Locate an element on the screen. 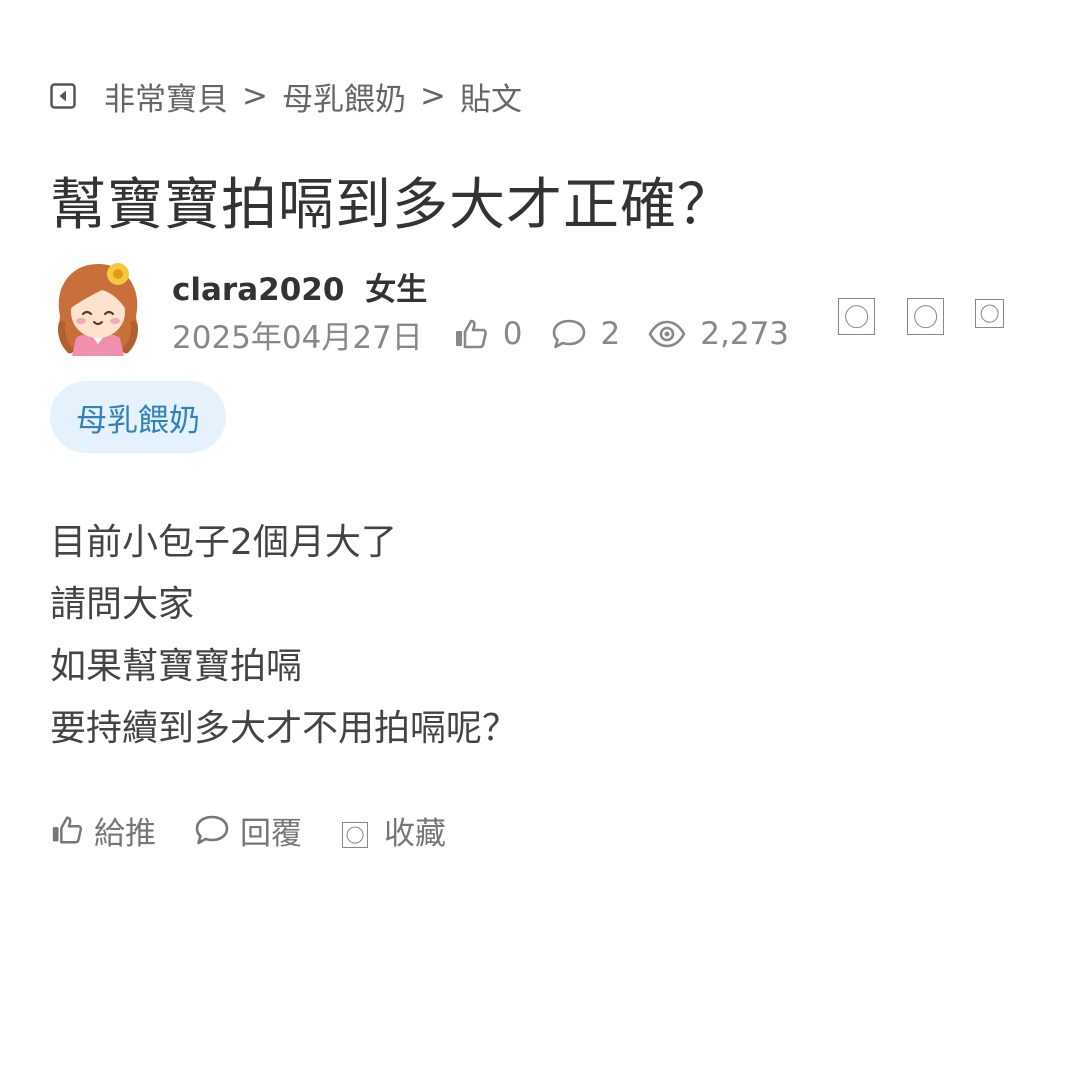 Image resolution: width=1080 pixels, height=1080 pixels. post-body-line: 請問大家 is located at coordinates (122, 604).